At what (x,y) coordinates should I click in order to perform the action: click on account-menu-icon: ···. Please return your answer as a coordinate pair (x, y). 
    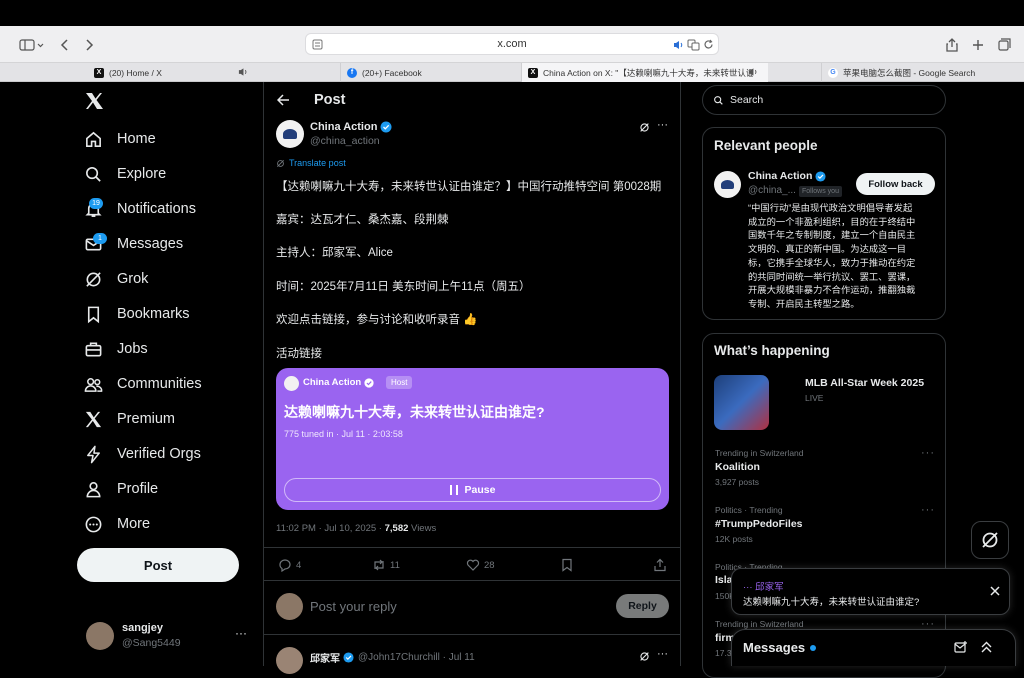
    Looking at the image, I should click on (241, 633).